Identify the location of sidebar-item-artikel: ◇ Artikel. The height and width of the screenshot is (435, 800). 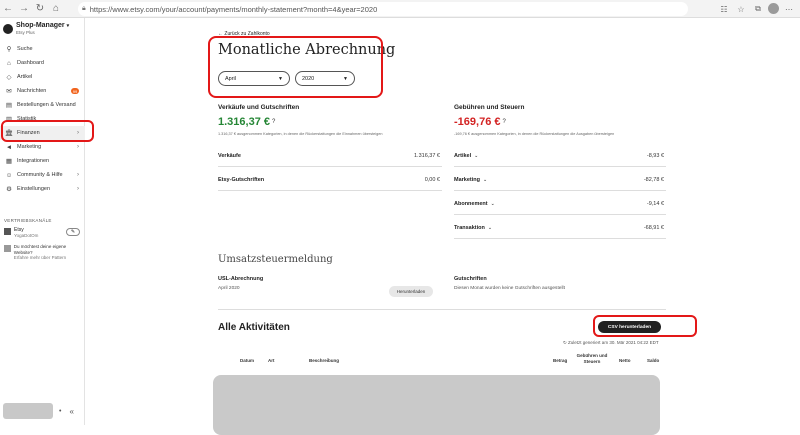
(42, 77).